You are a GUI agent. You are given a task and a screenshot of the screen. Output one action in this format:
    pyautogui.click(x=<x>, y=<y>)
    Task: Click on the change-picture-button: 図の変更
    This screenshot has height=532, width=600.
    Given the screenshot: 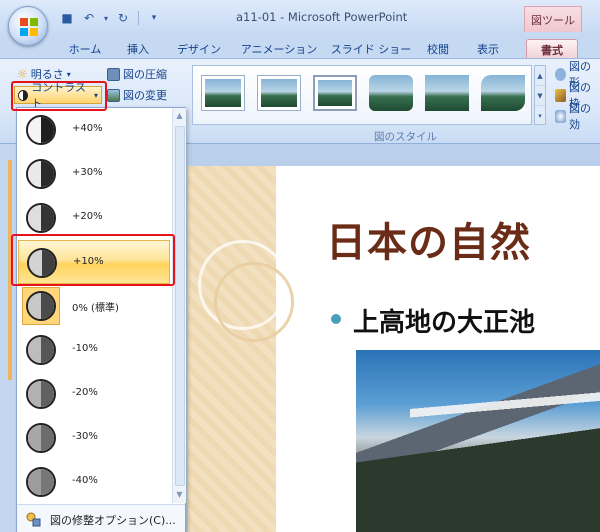 What is the action you would take?
    pyautogui.click(x=137, y=95)
    